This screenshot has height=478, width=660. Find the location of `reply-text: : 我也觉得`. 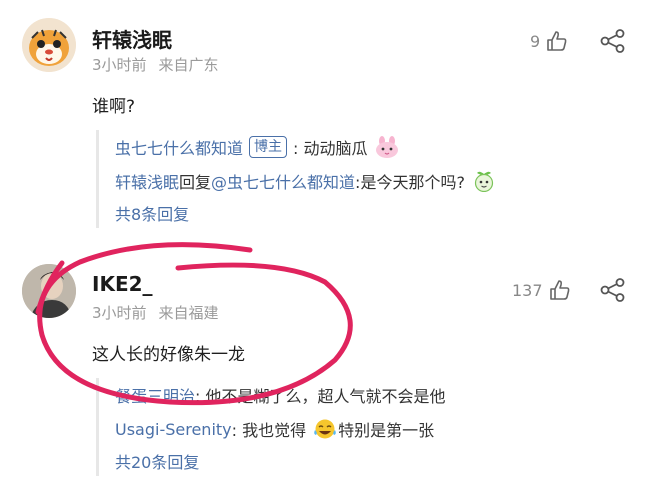

reply-text: : 我也觉得 is located at coordinates (269, 430).